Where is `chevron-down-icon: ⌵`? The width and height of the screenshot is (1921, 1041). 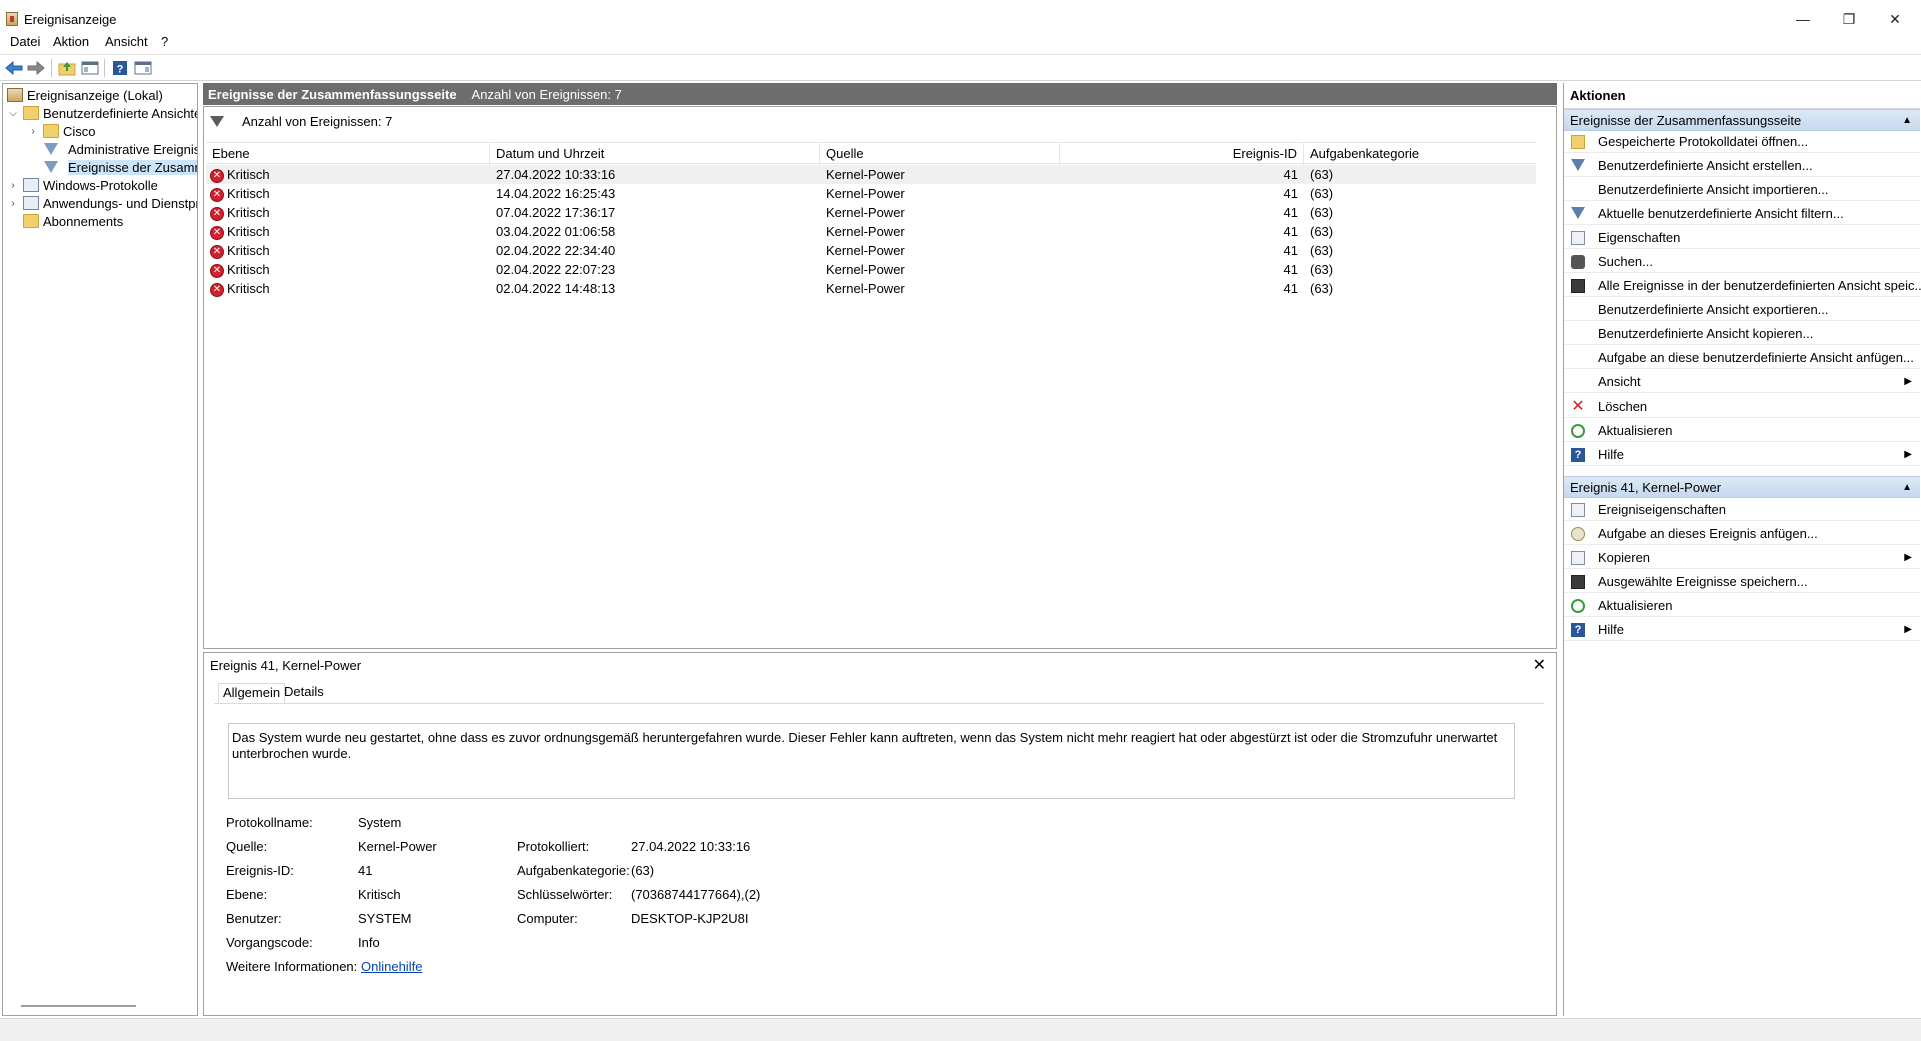 chevron-down-icon: ⌵ is located at coordinates (13, 113).